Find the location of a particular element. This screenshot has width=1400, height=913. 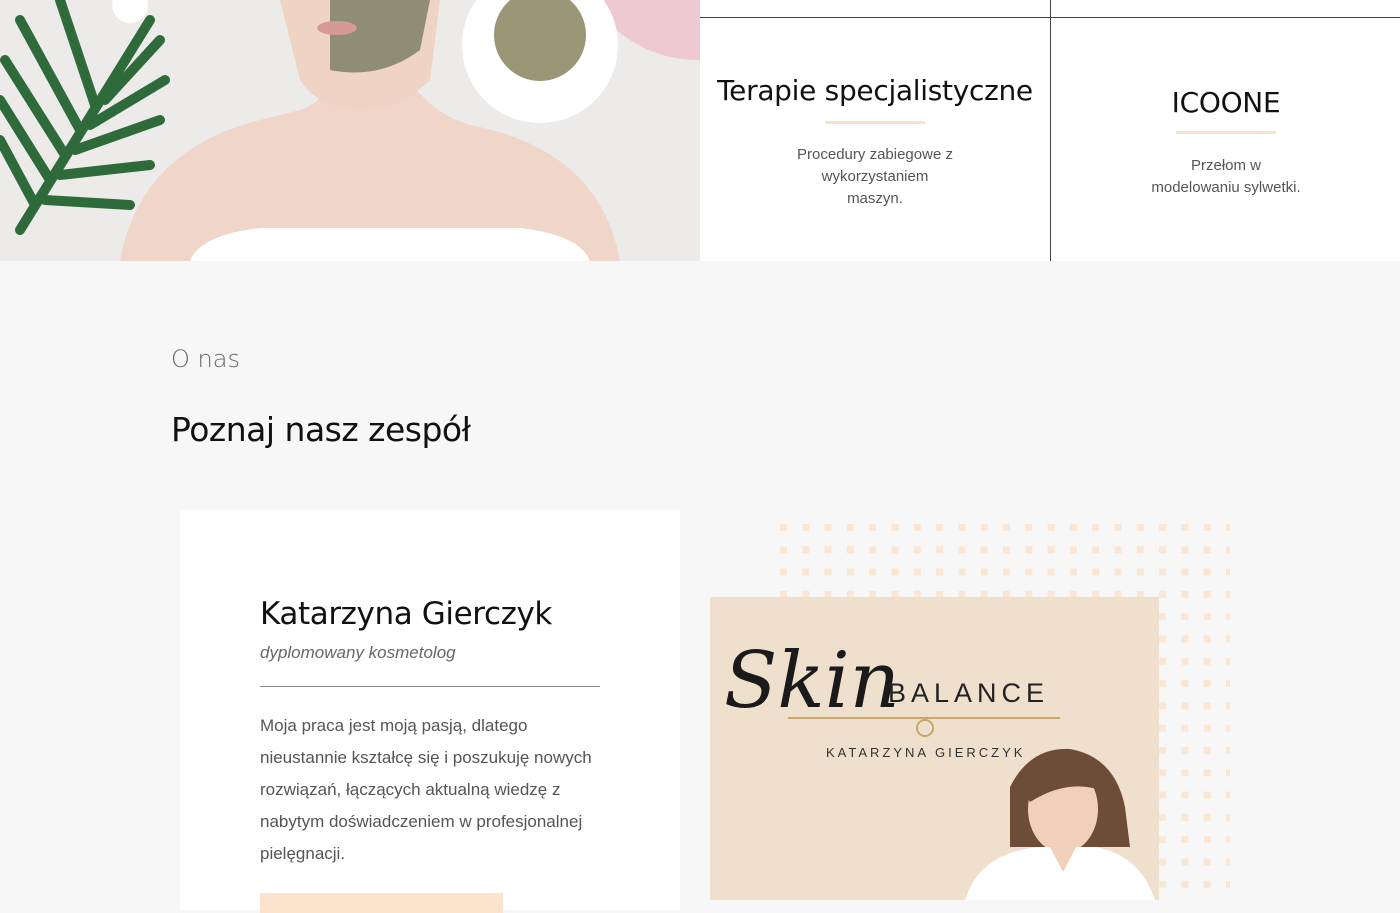

spa-treatment-illustration is located at coordinates (350, 130).